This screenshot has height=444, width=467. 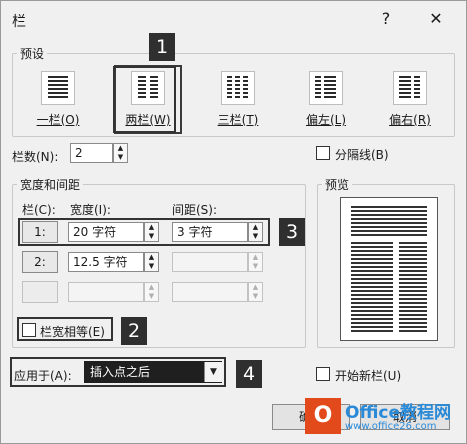 What do you see at coordinates (326, 88) in the screenshot?
I see `left-column-icon` at bounding box center [326, 88].